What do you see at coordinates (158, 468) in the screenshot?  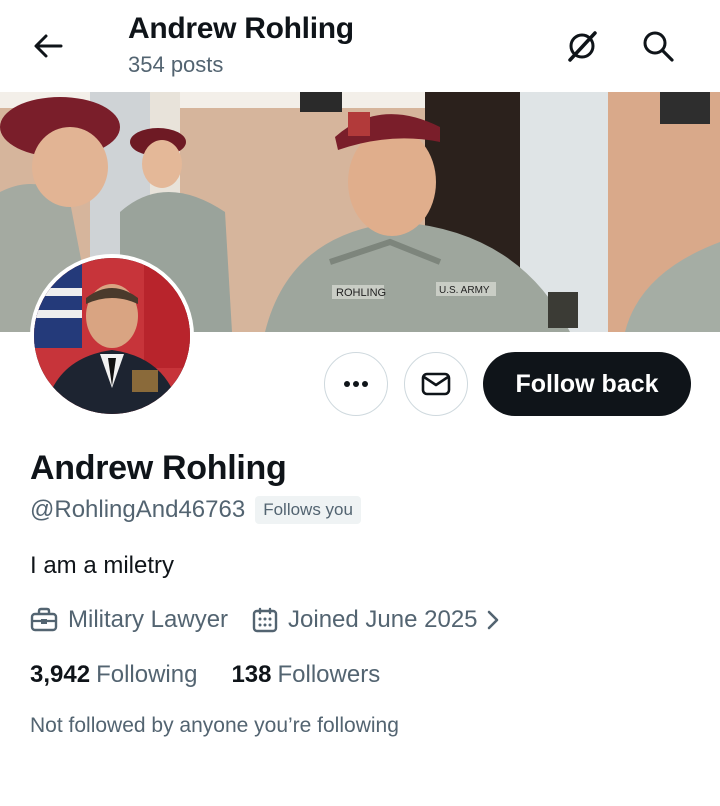 I see `display-name: Andrew Rohling` at bounding box center [158, 468].